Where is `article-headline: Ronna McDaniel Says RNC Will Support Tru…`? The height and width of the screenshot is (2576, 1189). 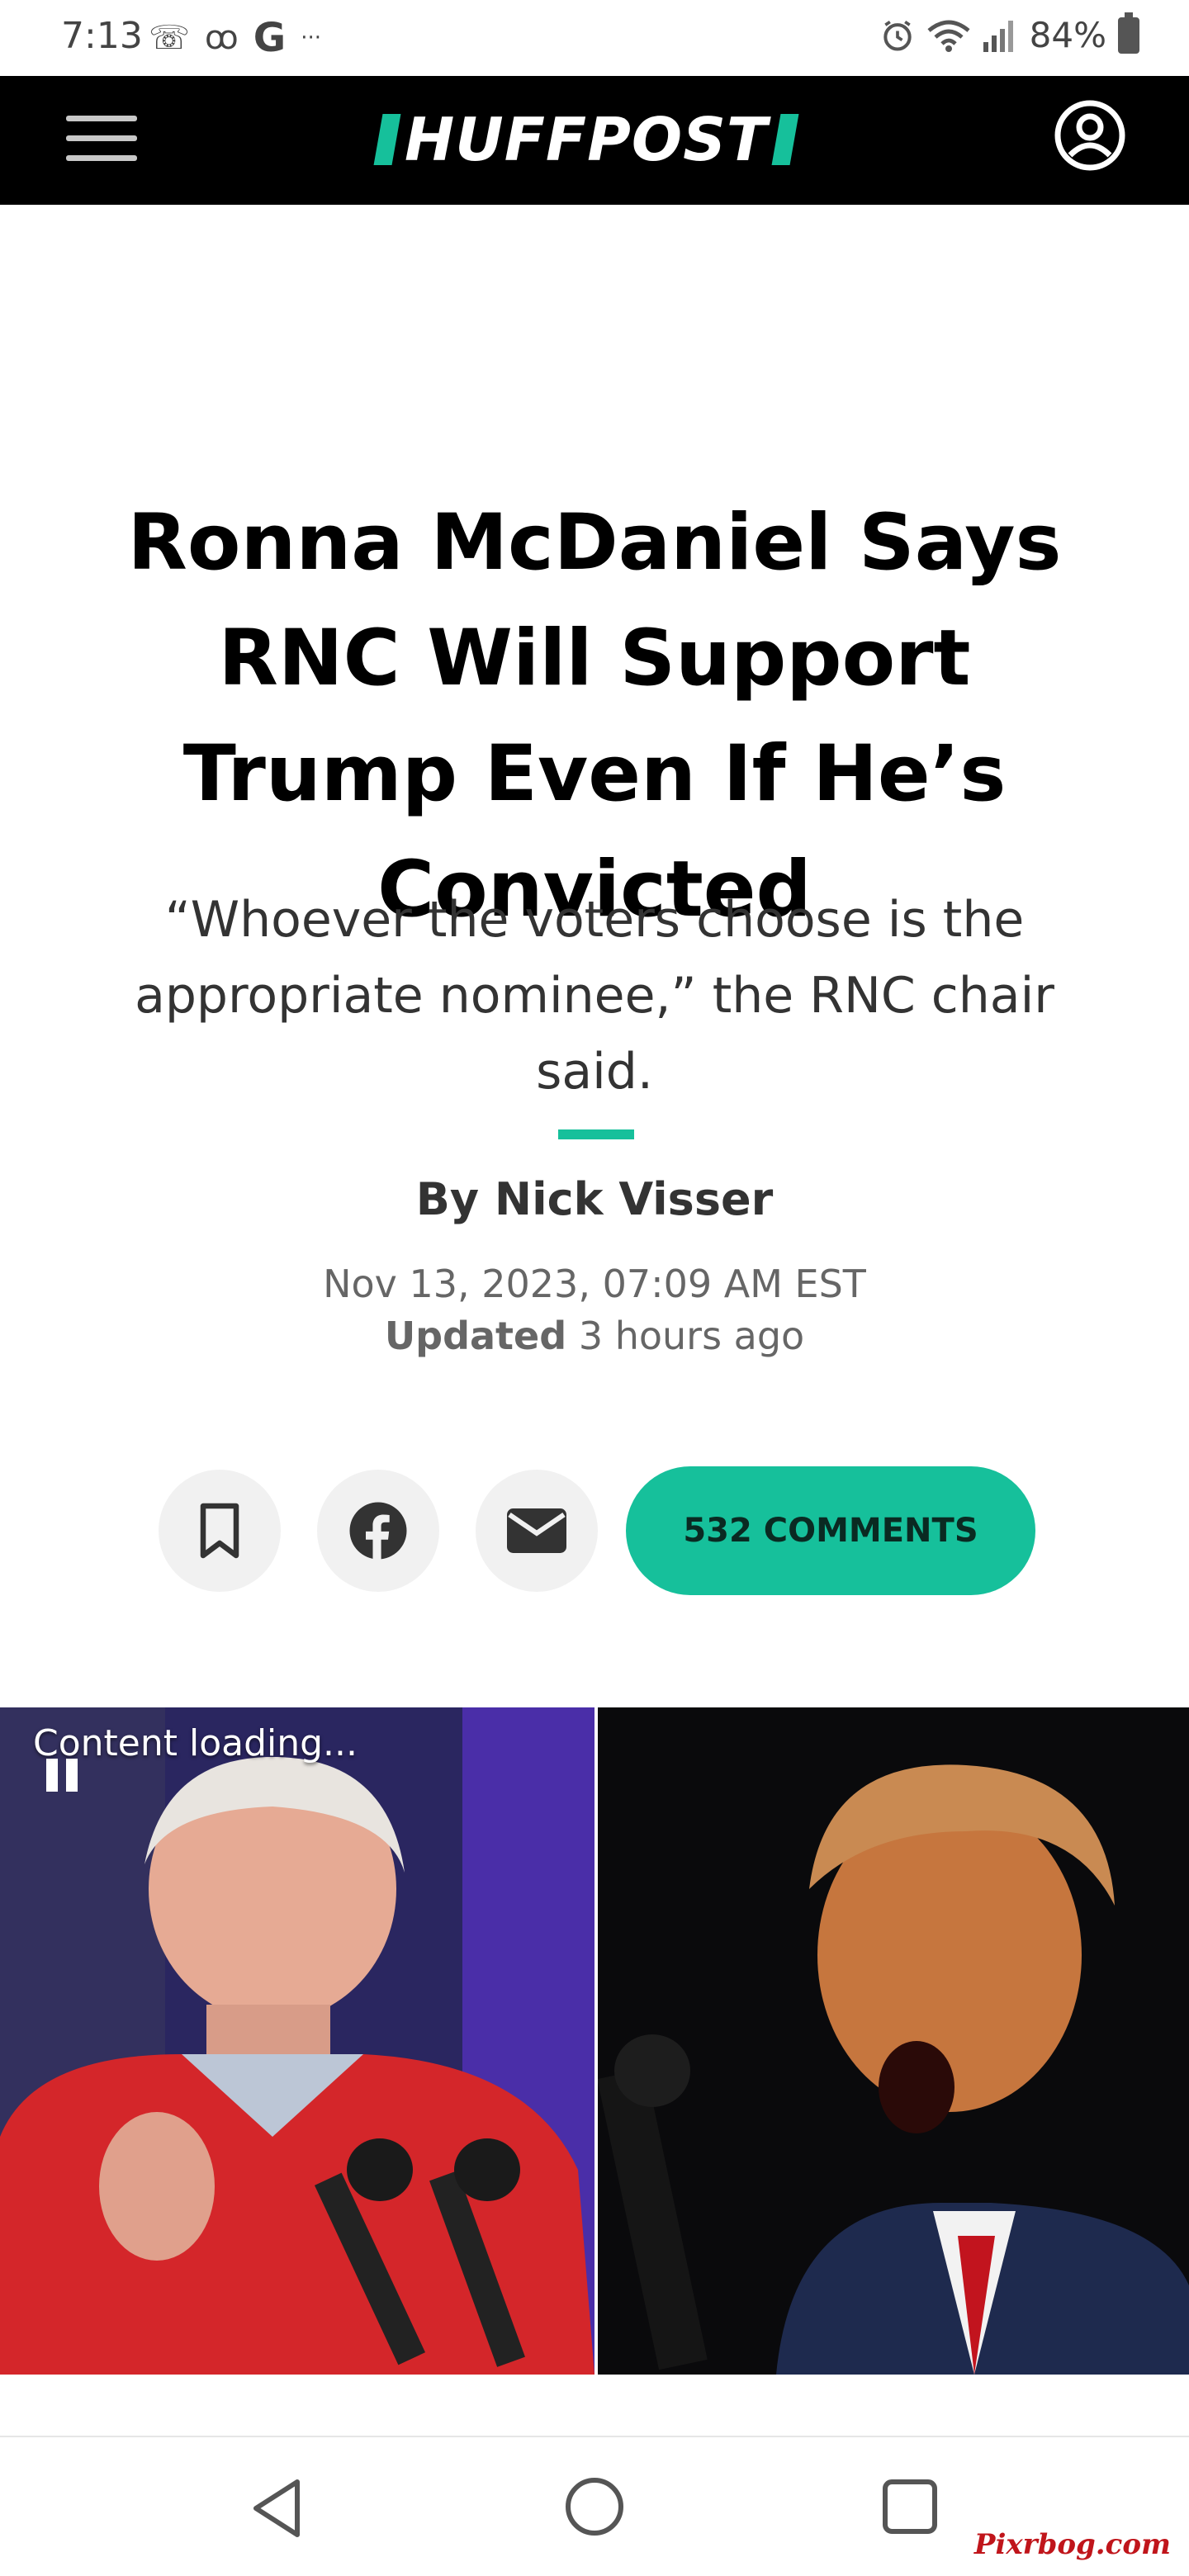 article-headline: Ronna McDaniel Says RNC Will Support Tru… is located at coordinates (594, 716).